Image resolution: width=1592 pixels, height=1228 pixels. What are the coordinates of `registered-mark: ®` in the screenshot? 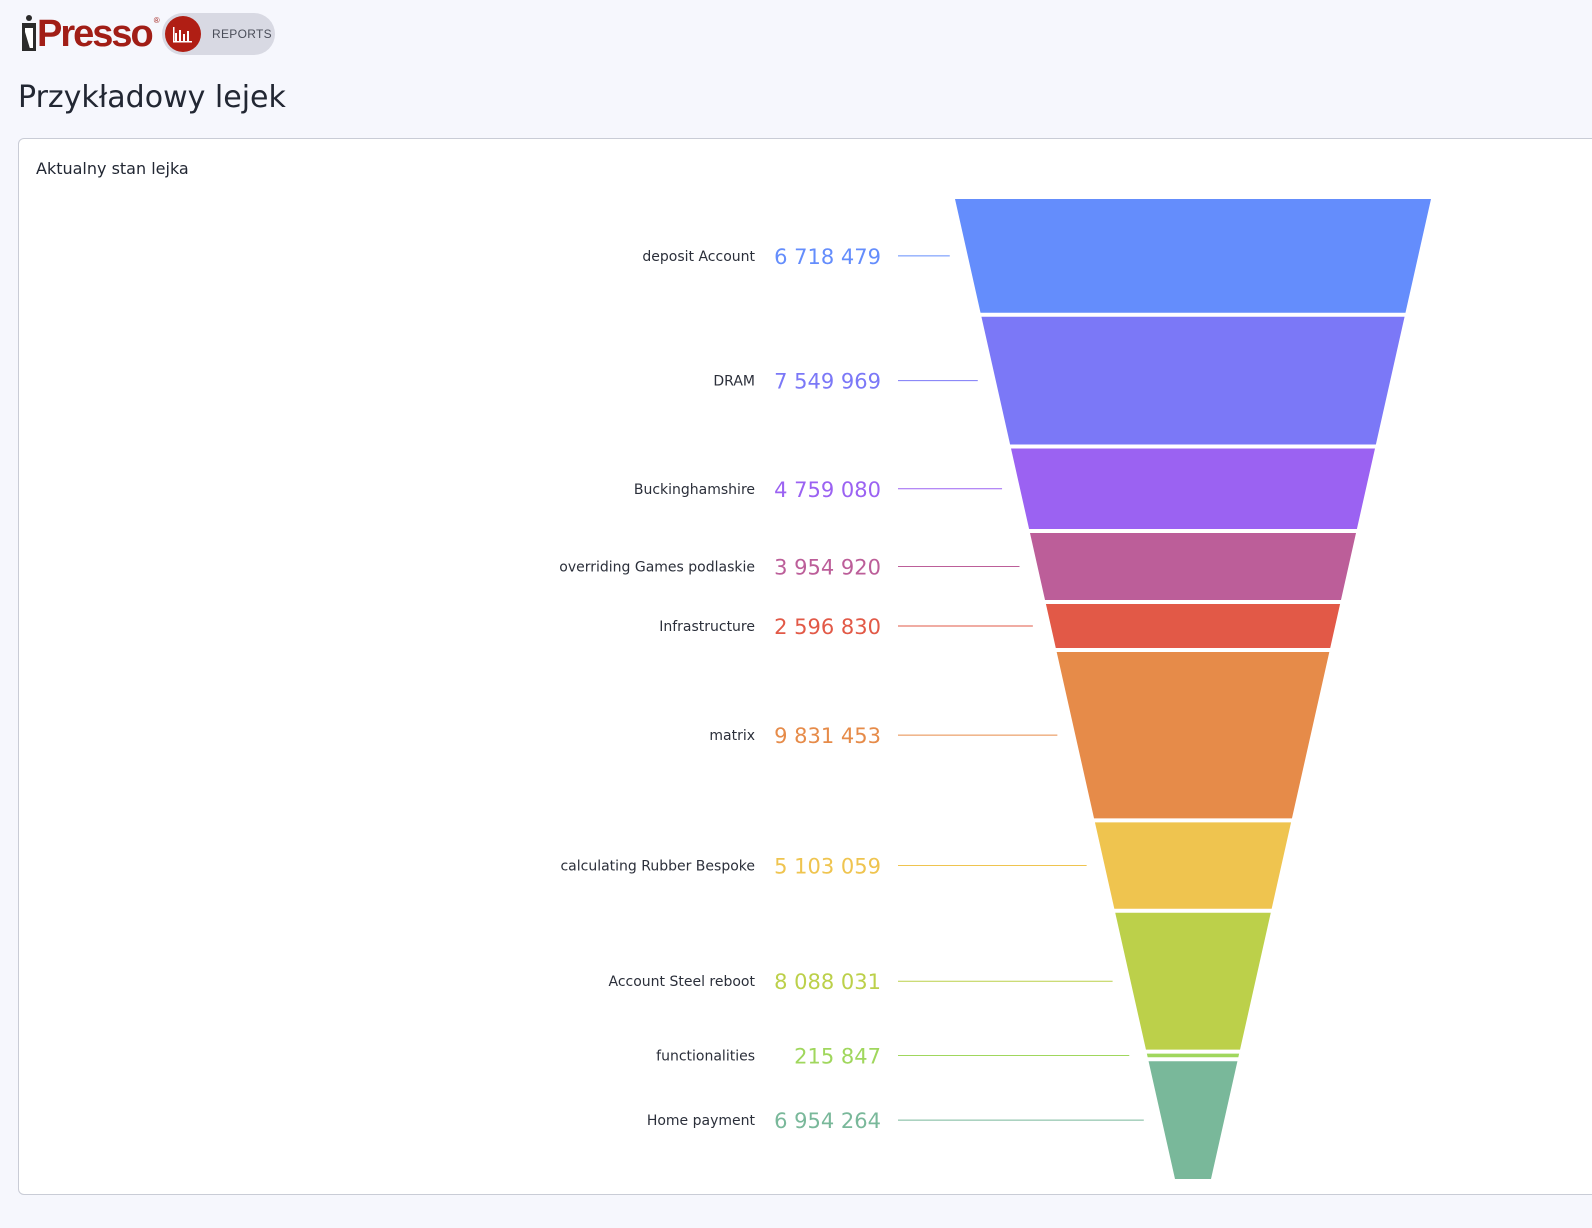 It's located at (156, 20).